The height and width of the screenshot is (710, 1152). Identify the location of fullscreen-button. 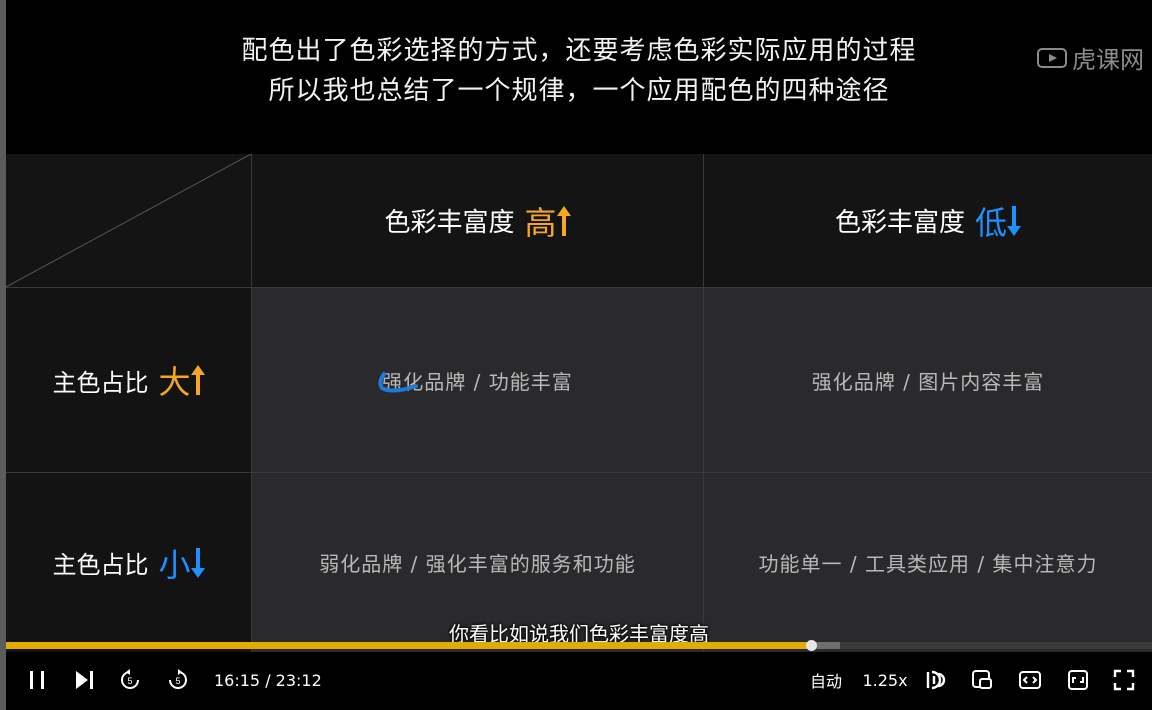
(1124, 680).